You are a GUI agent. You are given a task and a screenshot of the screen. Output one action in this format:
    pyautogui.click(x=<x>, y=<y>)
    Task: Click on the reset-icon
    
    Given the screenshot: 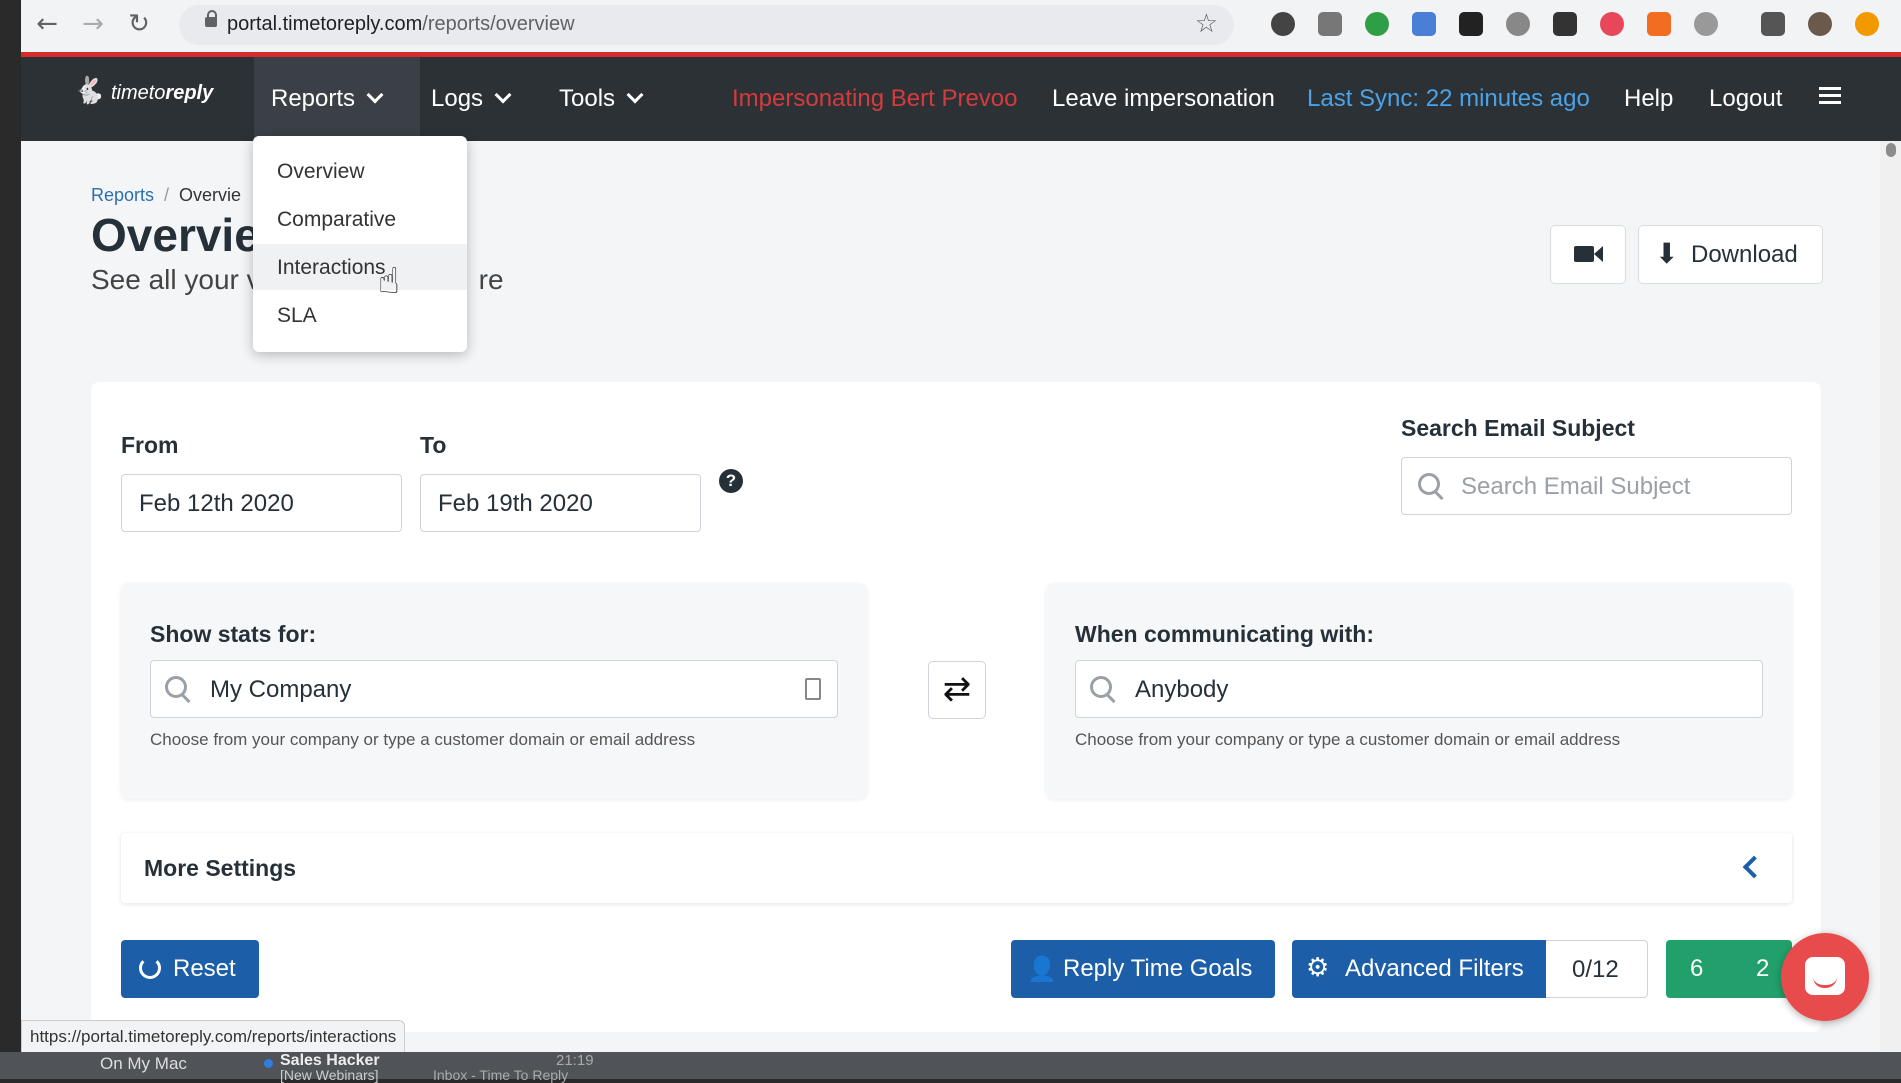 What is the action you would take?
    pyautogui.click(x=150, y=968)
    